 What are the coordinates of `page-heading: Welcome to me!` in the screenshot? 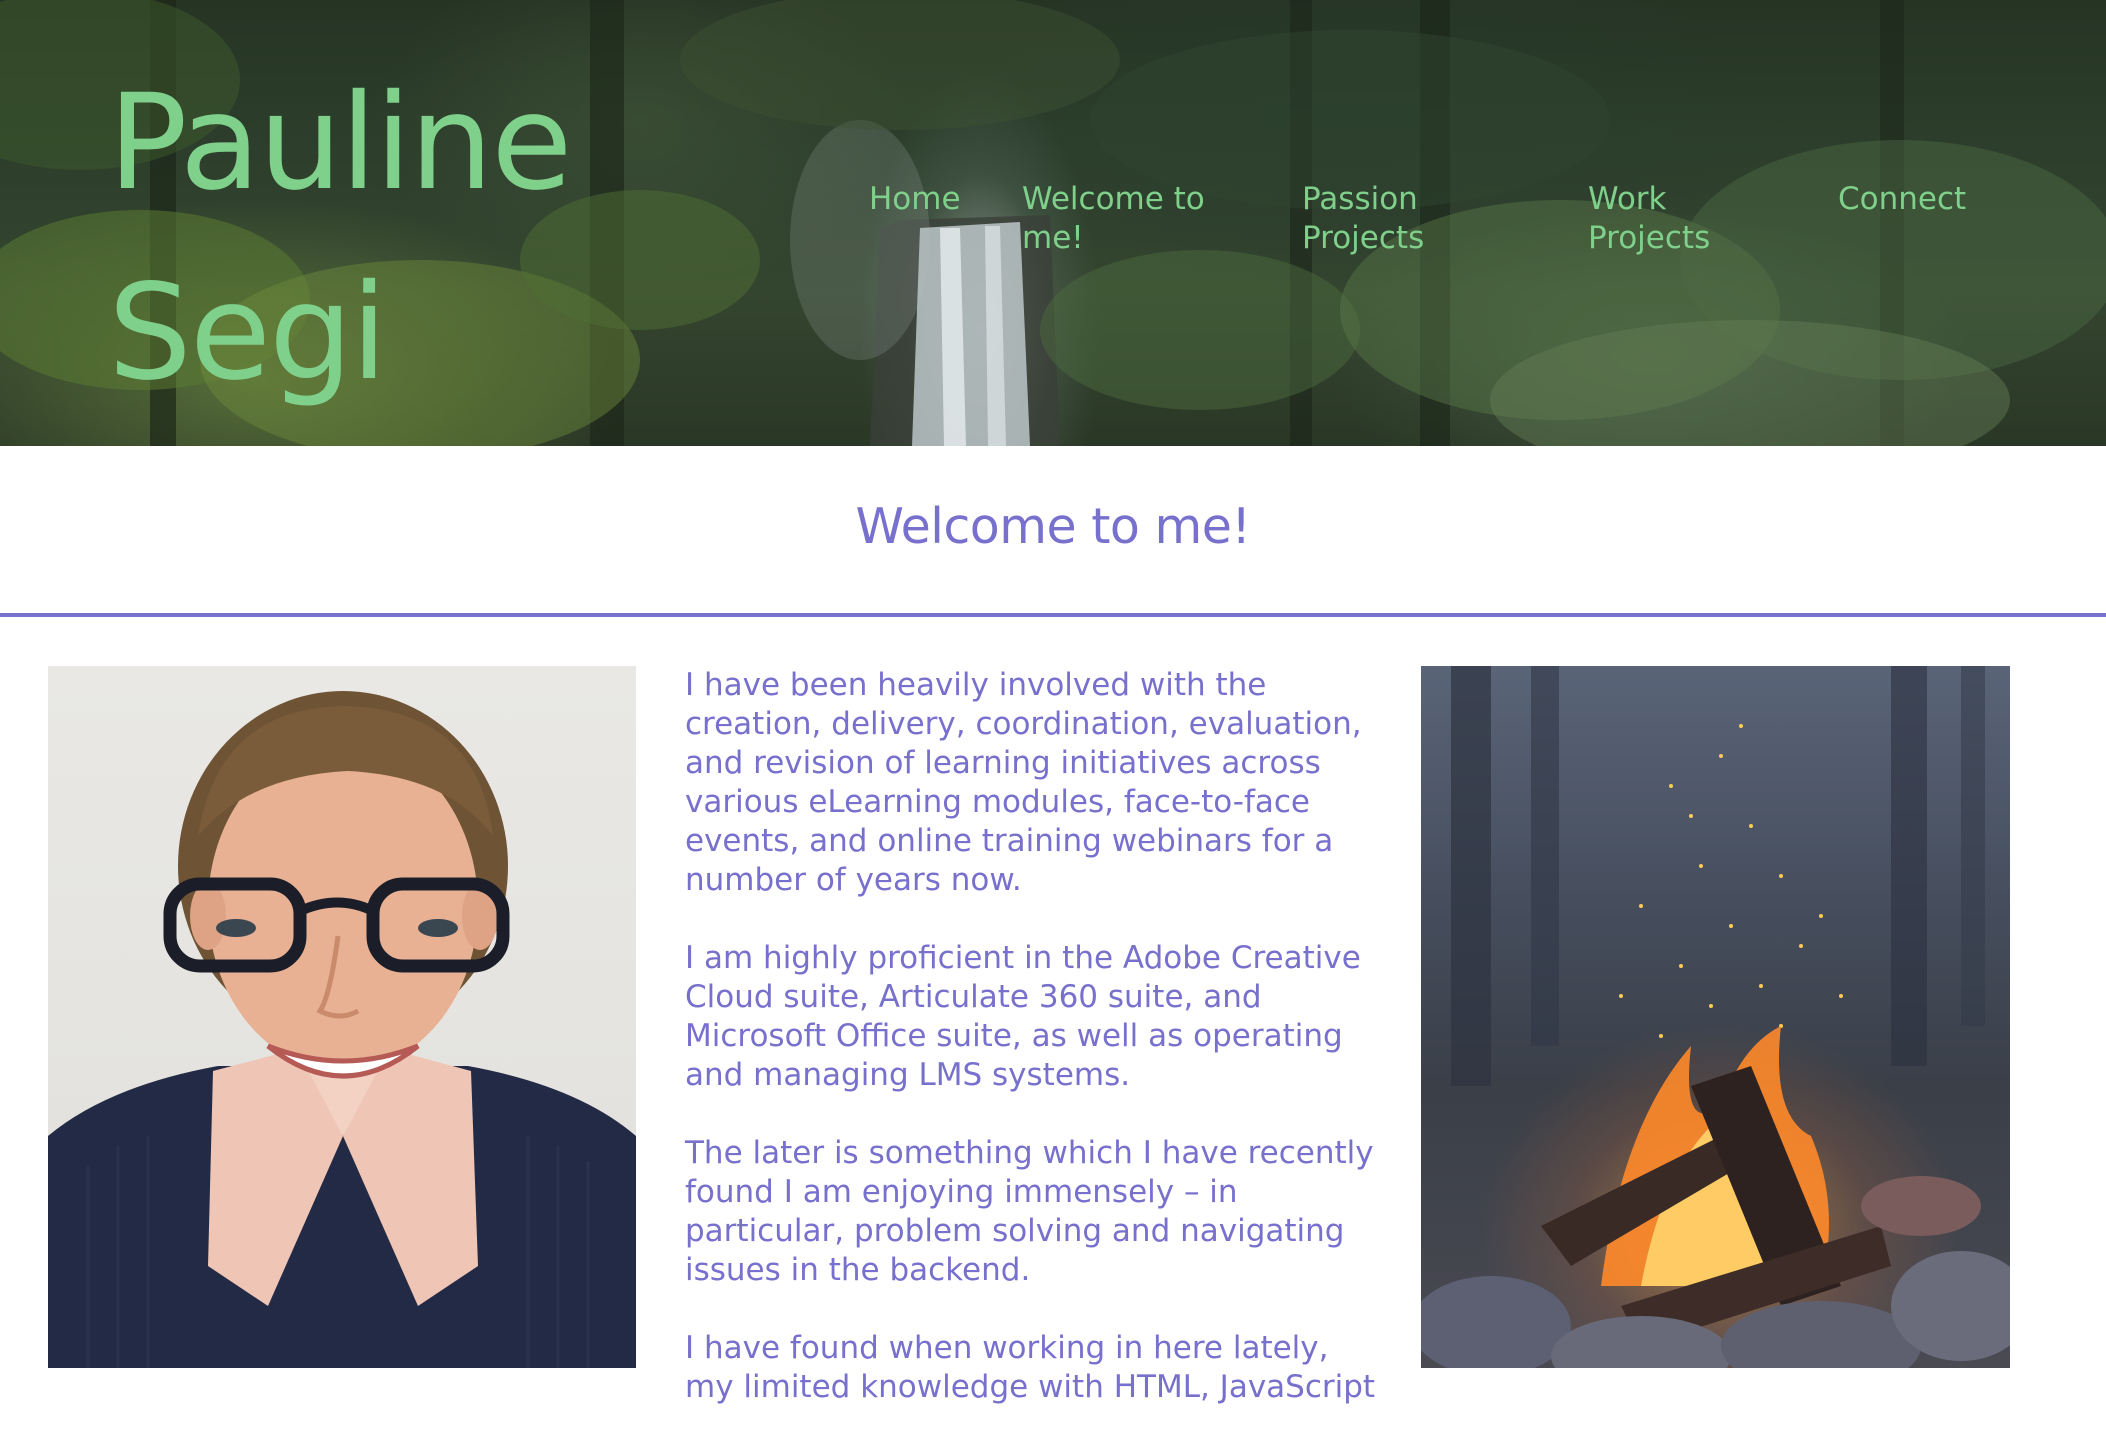 It's located at (1053, 526).